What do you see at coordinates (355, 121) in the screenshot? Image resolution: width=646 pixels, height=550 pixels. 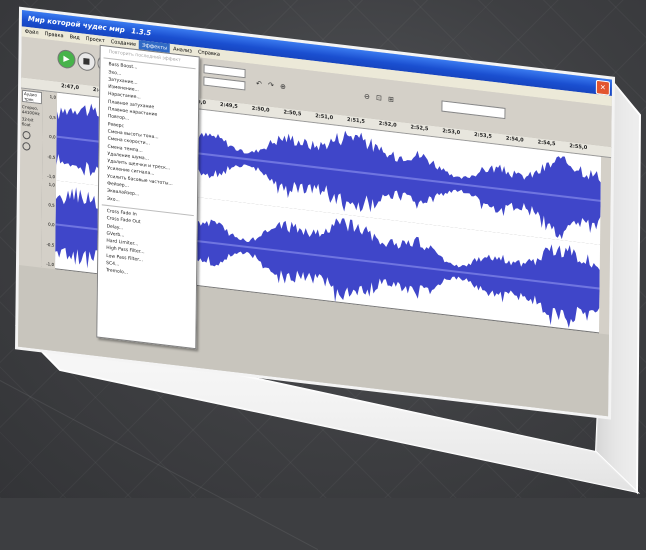 I see `ruler-label: 2:51,5` at bounding box center [355, 121].